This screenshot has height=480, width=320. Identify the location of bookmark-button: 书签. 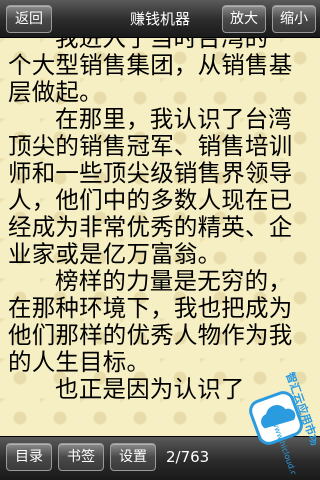
(81, 457).